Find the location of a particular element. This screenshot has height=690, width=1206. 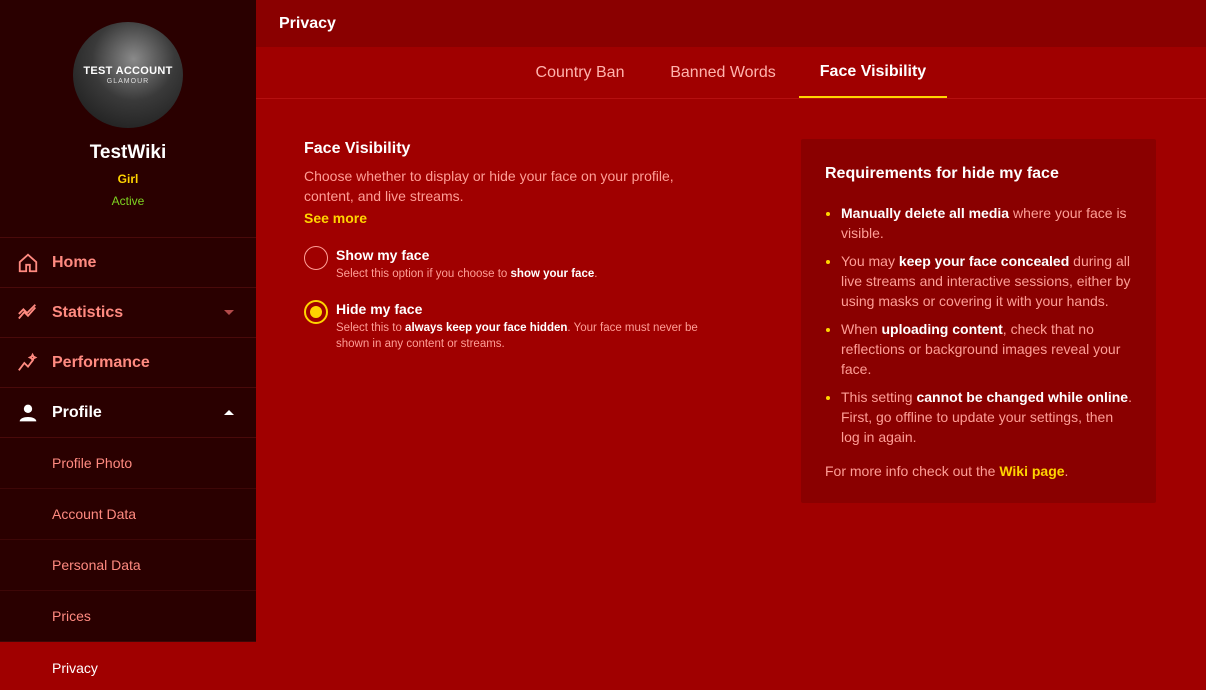

req-bold: cannot be changed while online is located at coordinates (1022, 397).